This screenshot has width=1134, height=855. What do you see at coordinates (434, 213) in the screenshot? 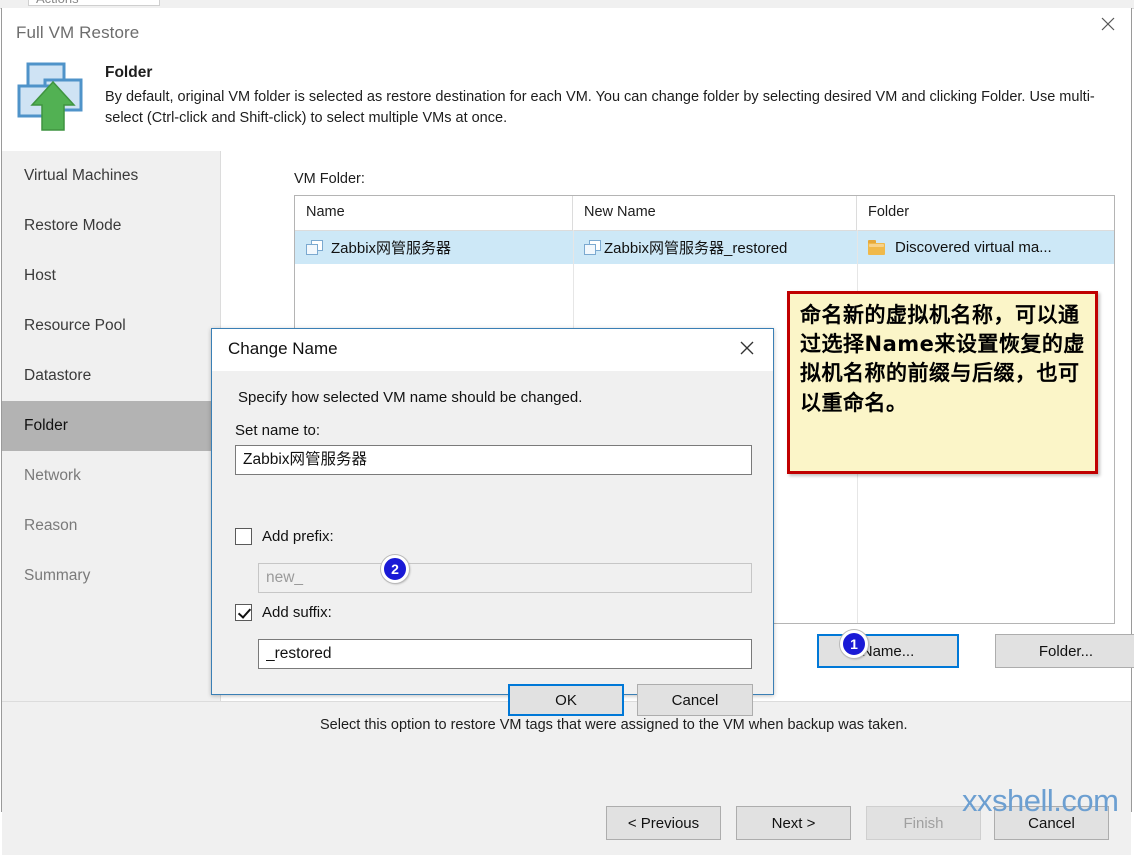
I see `column-header-name: Name` at bounding box center [434, 213].